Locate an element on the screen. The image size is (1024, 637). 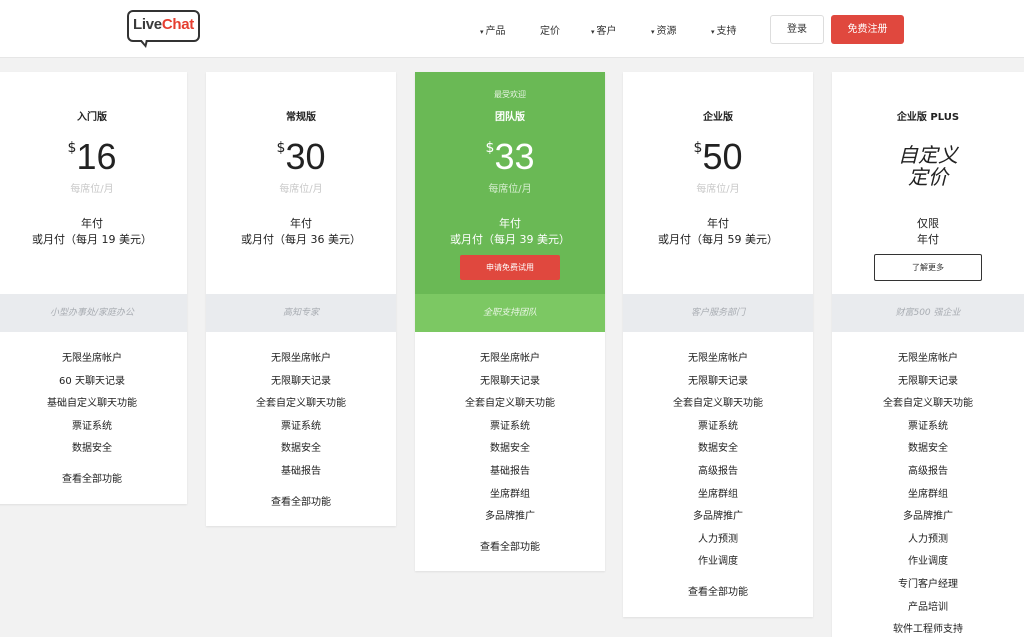
audience-band: 客户服务部门 is located at coordinates (718, 313).